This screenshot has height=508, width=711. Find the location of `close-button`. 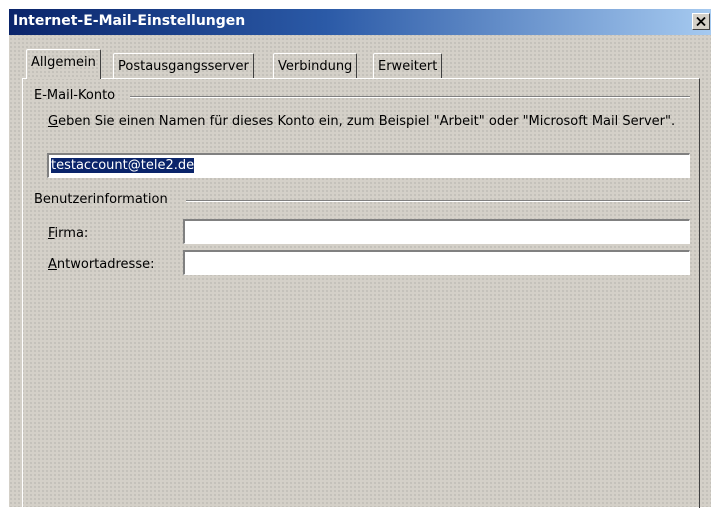

close-button is located at coordinates (701, 21).